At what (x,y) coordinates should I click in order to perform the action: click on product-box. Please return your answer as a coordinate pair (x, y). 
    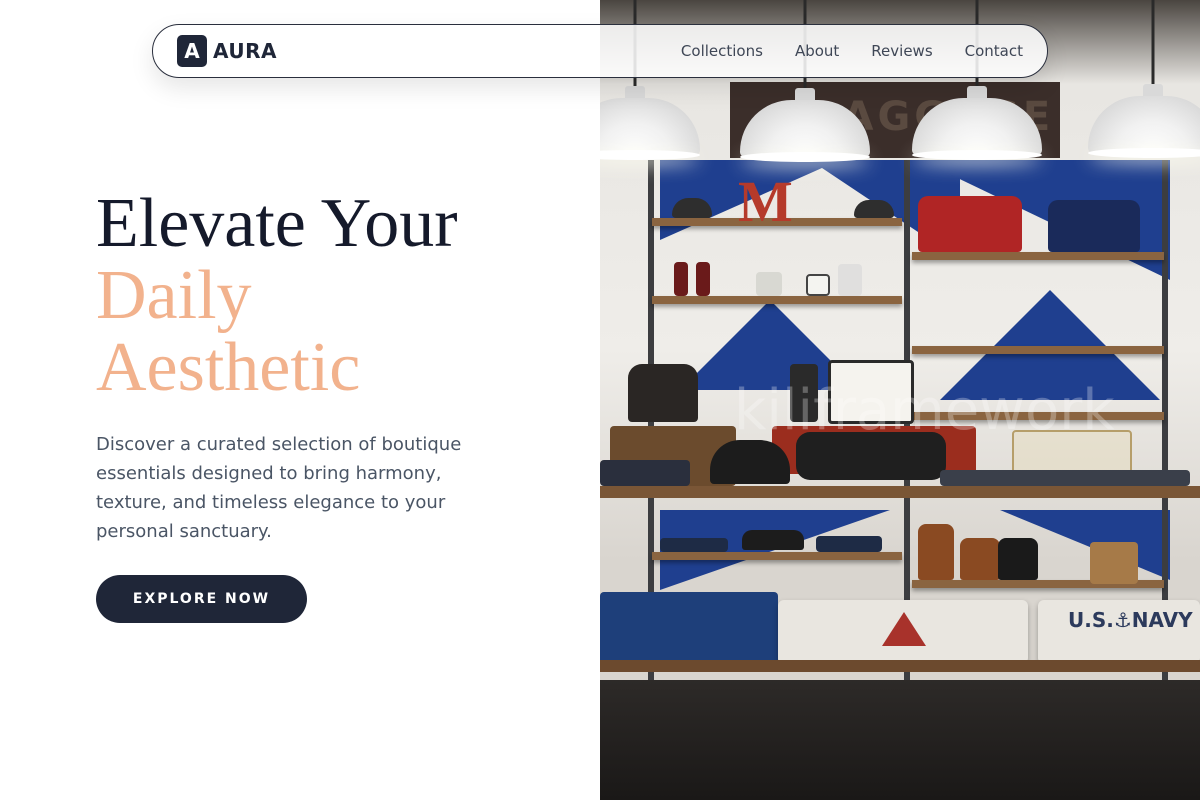
    Looking at the image, I should click on (1114, 563).